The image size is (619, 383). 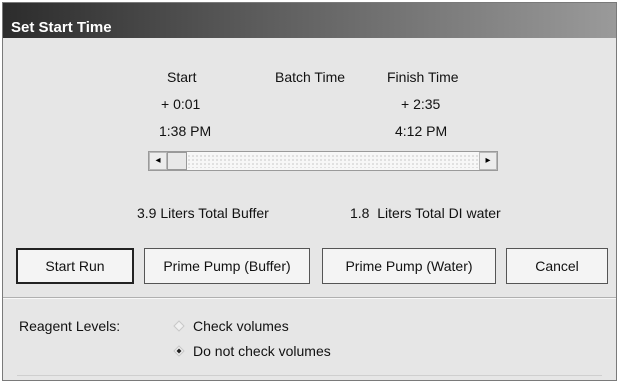 I want to click on buffer-volume-text: 3.9 Liters Total Buffer, so click(x=203, y=213).